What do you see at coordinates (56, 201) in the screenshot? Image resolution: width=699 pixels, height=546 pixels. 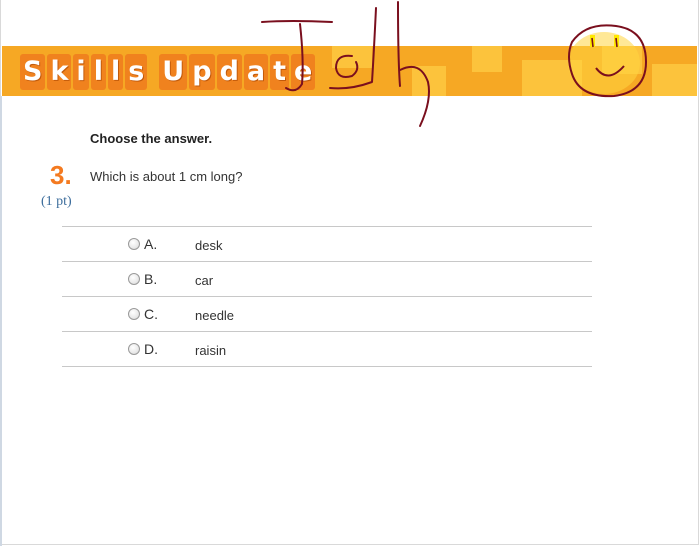 I see `question-points: (1 pt)` at bounding box center [56, 201].